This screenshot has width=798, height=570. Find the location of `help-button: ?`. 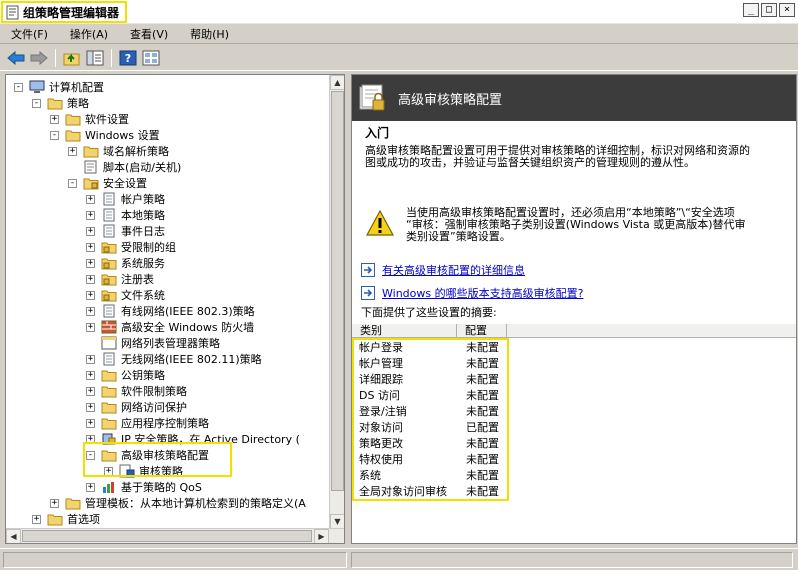

help-button: ? is located at coordinates (128, 58).